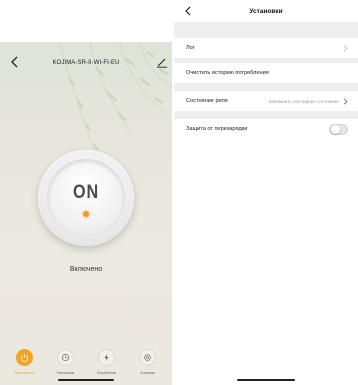 This screenshot has height=385, width=358. I want to click on lightning-icon, so click(106, 357).